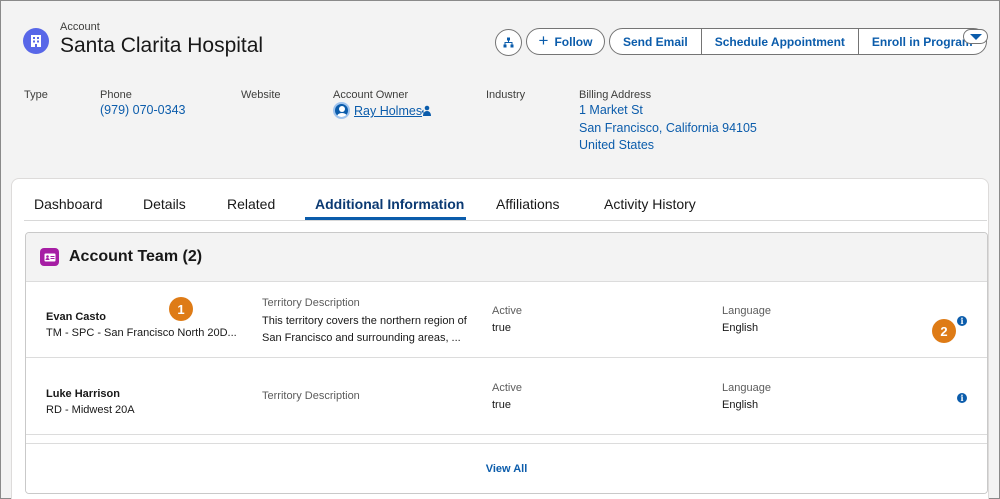 The width and height of the screenshot is (1000, 499). Describe the element at coordinates (36, 41) in the screenshot. I see `building-icon` at that location.